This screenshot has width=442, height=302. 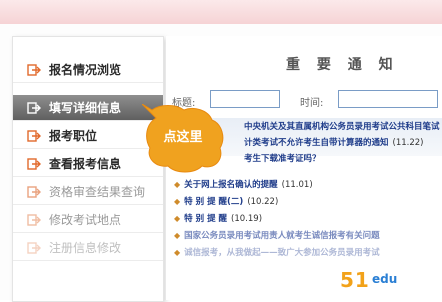 What do you see at coordinates (308, 201) in the screenshot?
I see `notice-item: ◆ 特 别 提 醒(二) (10.22)` at bounding box center [308, 201].